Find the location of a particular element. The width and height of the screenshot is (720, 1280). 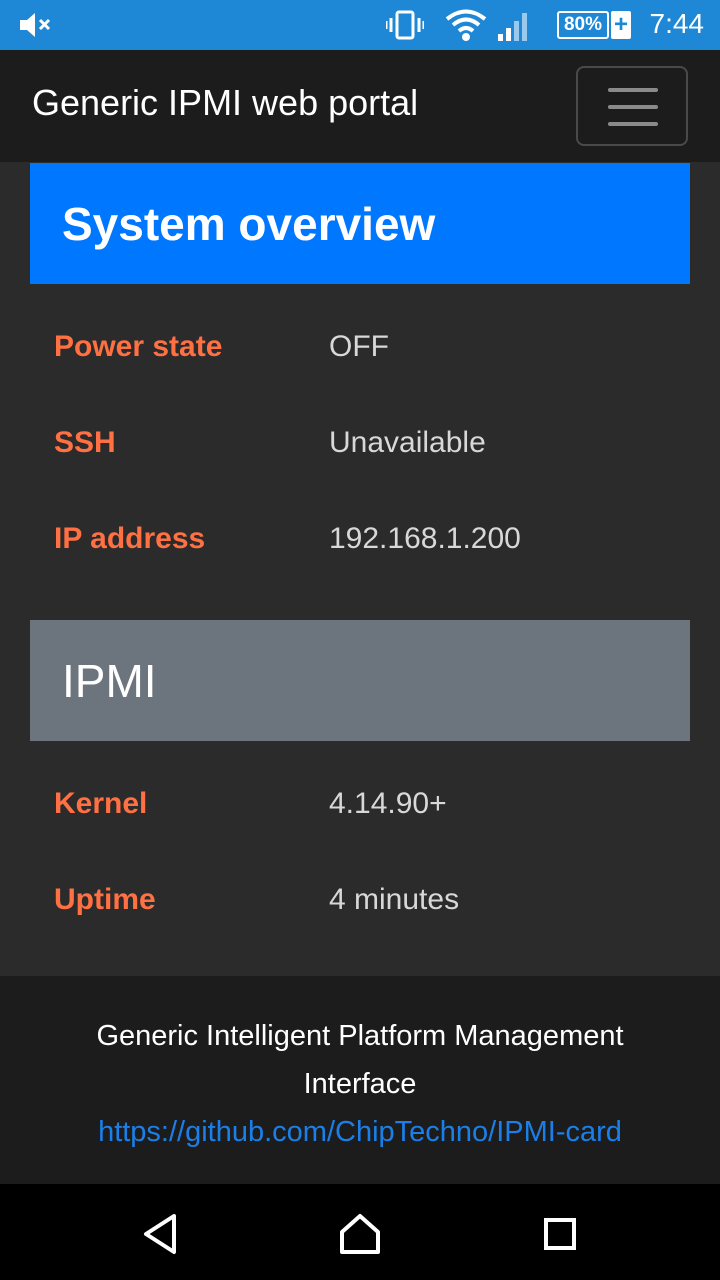

kernel-label: Kernel is located at coordinates (101, 803).